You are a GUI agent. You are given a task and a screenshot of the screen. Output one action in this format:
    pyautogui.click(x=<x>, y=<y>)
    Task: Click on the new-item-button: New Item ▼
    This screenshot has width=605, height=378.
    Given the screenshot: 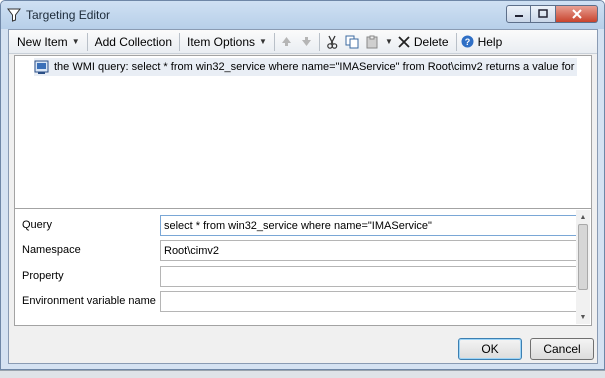 What is the action you would take?
    pyautogui.click(x=48, y=42)
    